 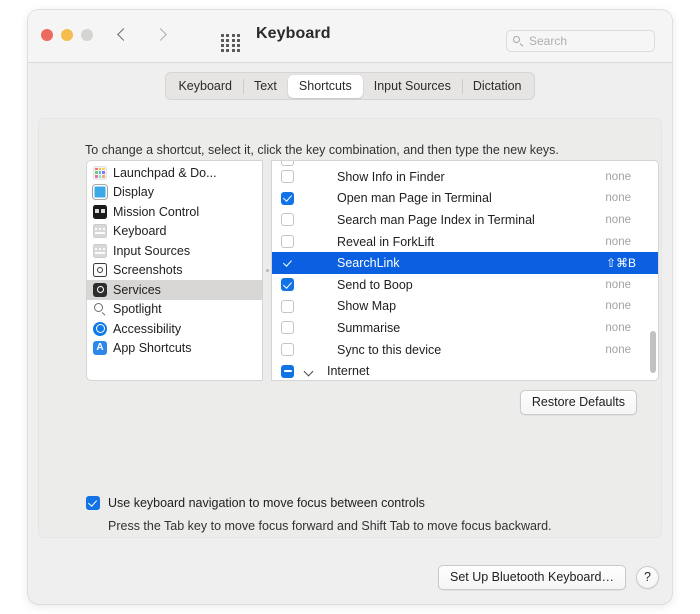 I want to click on keyboard-navigation-checkbox, so click(x=93, y=503).